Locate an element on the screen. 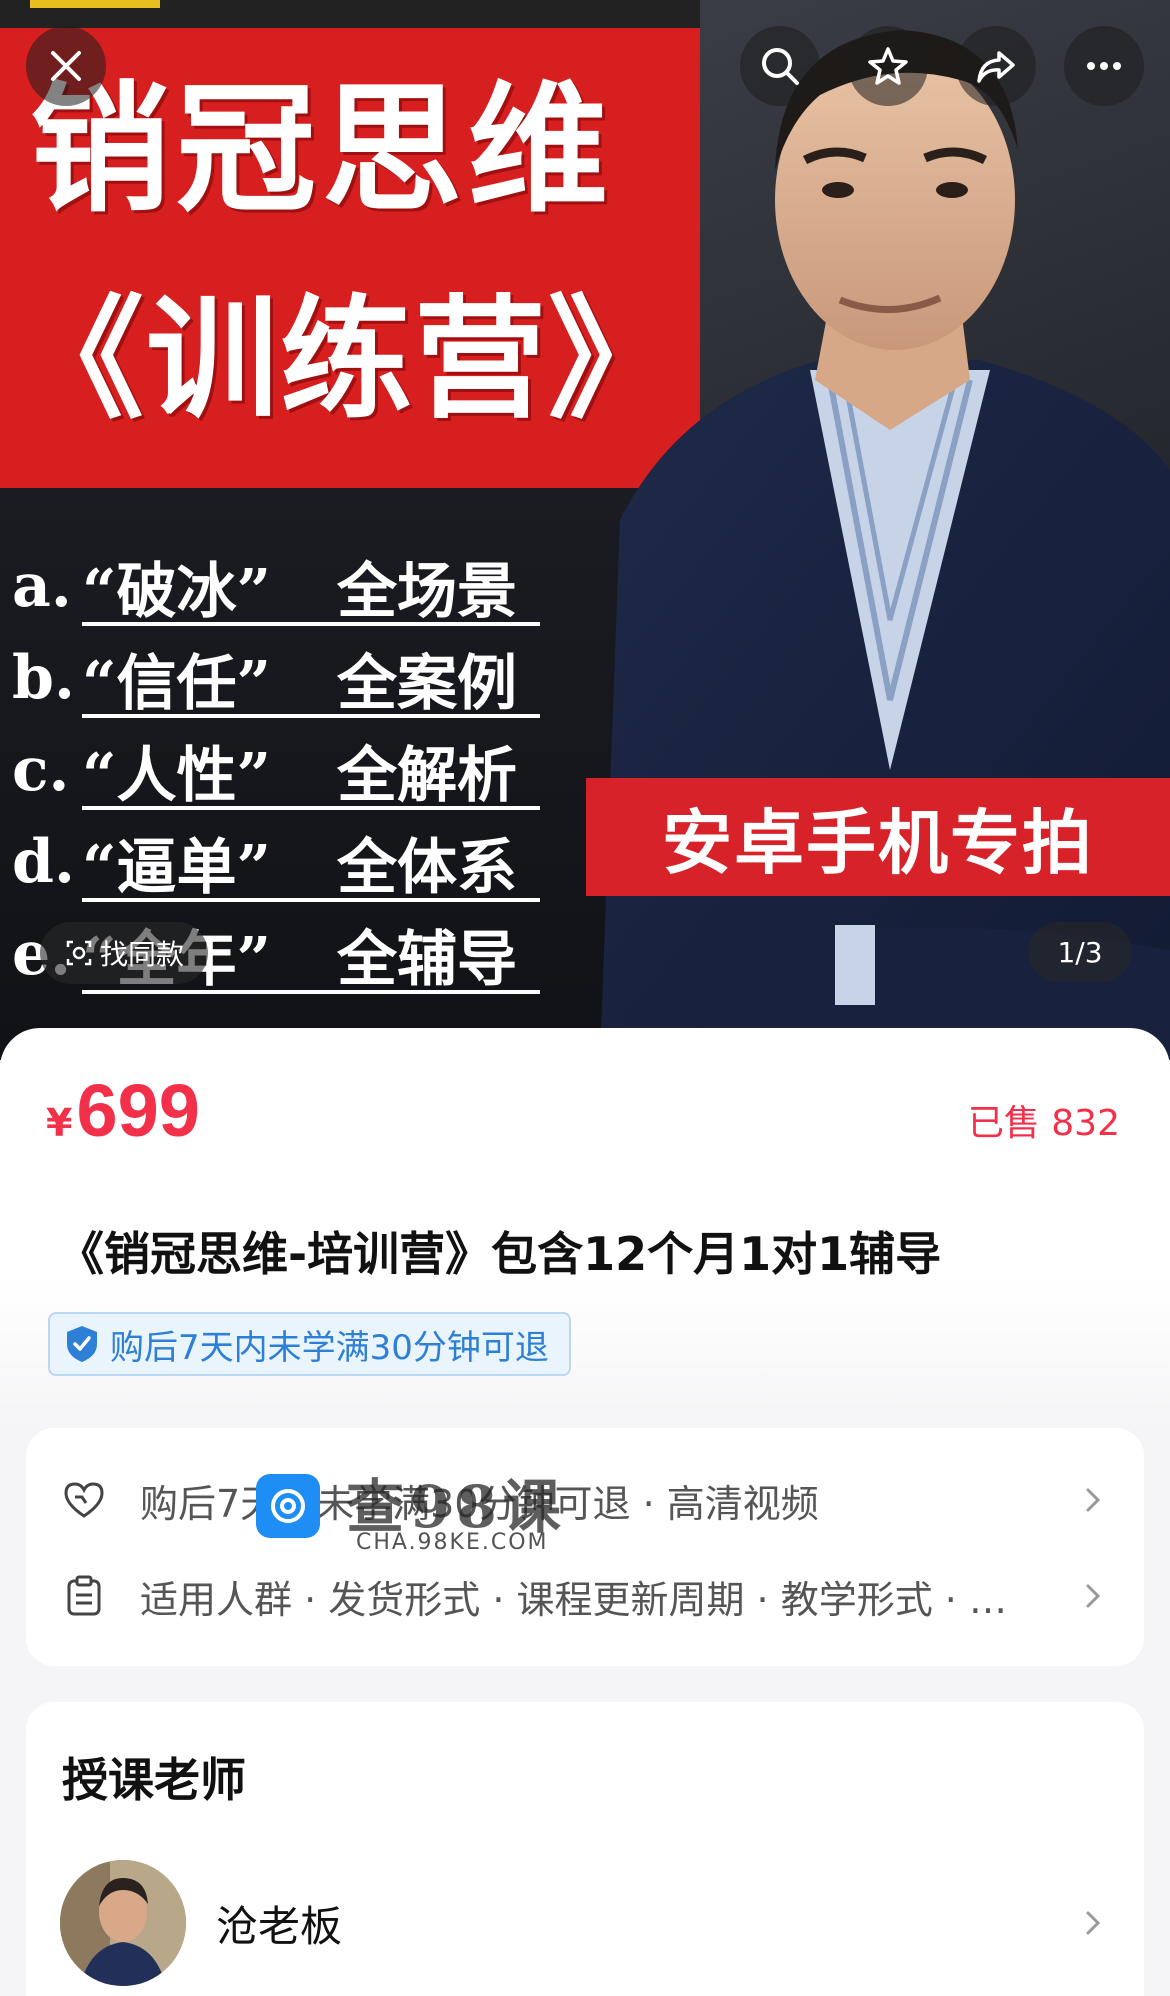  price-currency: ¥ is located at coordinates (59, 1123).